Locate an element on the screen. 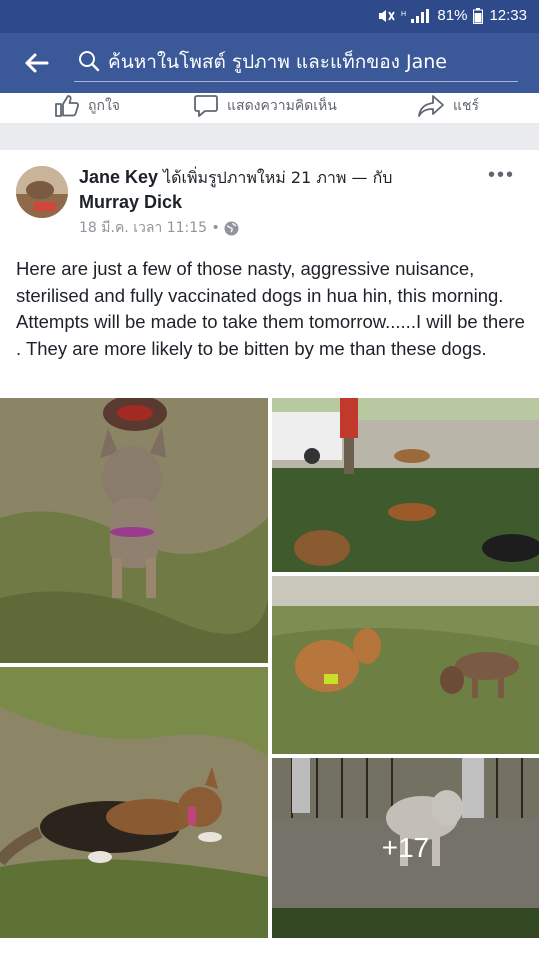 This screenshot has width=539, height=960. battery-percent: 81% is located at coordinates (452, 15).